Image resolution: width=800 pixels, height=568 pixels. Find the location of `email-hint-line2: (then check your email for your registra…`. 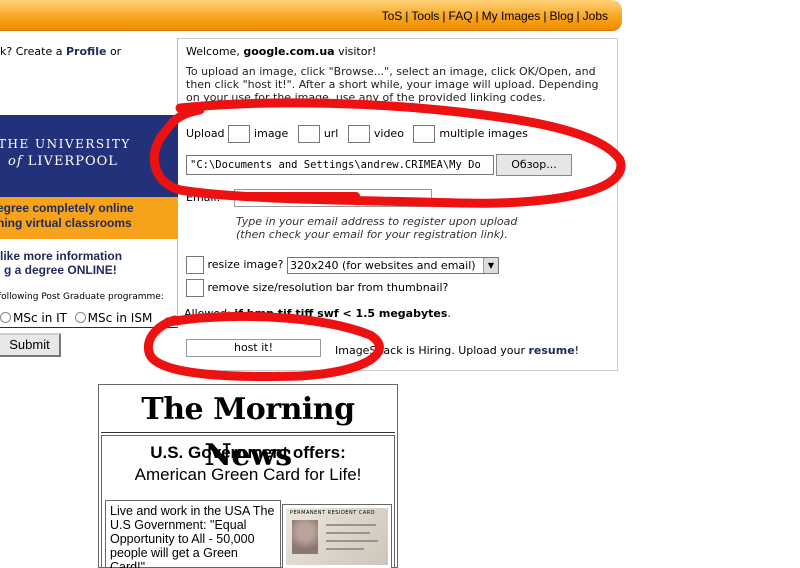

email-hint-line2: (then check your email for your registra… is located at coordinates (372, 234).